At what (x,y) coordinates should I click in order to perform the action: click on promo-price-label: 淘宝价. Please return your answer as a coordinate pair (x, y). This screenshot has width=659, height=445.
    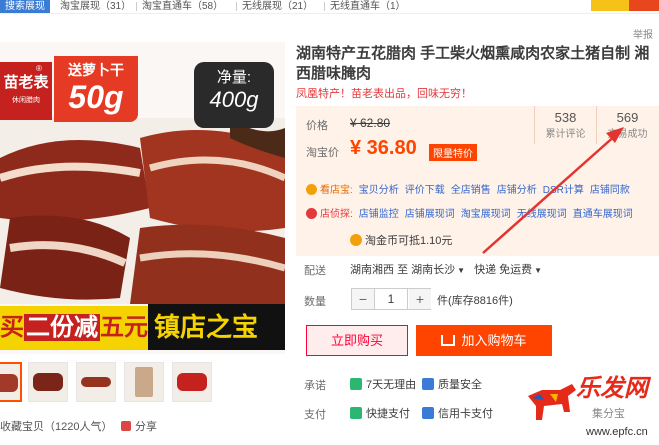
    Looking at the image, I should click on (322, 153).